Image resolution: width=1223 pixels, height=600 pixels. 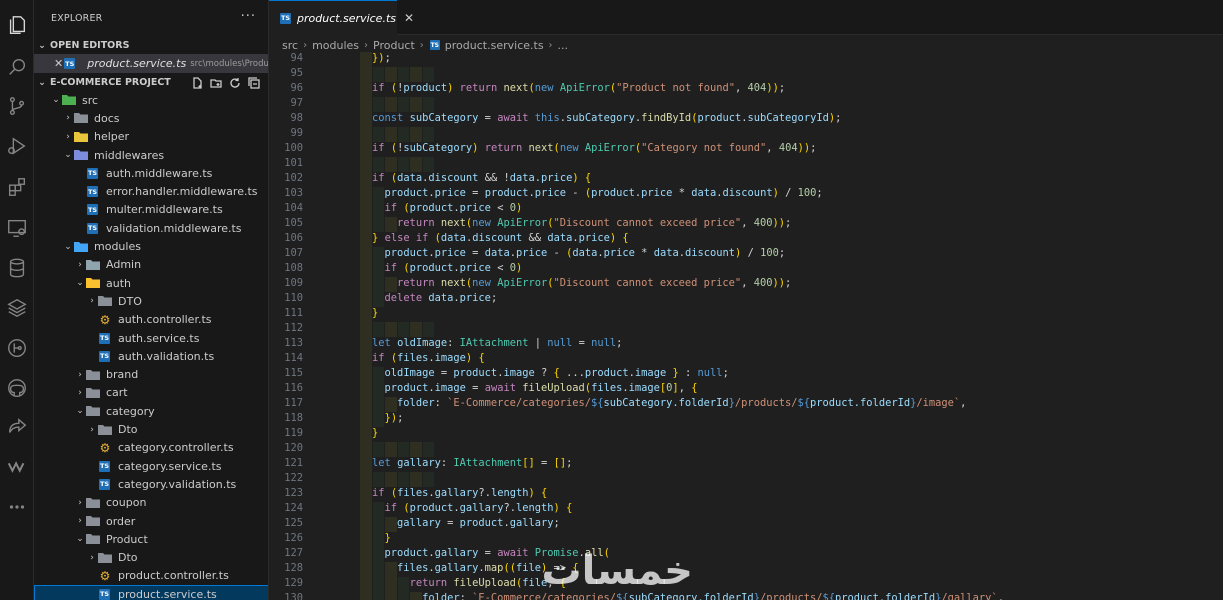 What do you see at coordinates (290, 45) in the screenshot?
I see `breadcrumb-item-src: src` at bounding box center [290, 45].